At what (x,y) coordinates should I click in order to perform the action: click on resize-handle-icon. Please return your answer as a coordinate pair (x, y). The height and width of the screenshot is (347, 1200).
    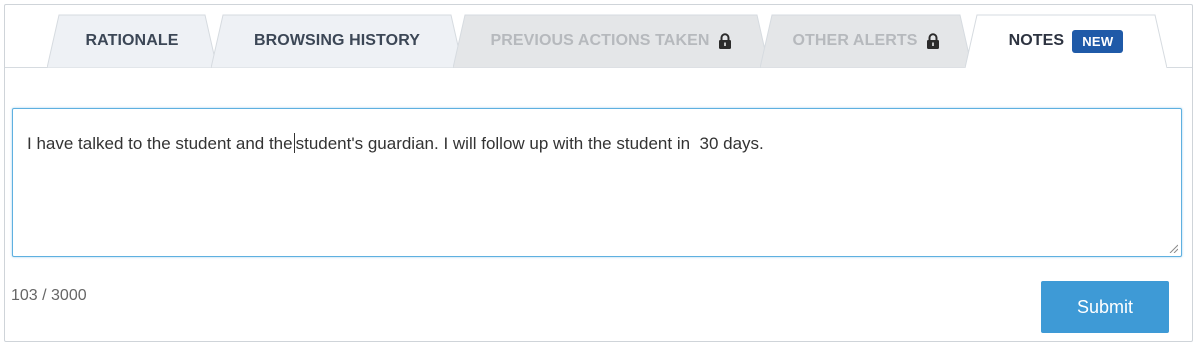
    Looking at the image, I should click on (1173, 248).